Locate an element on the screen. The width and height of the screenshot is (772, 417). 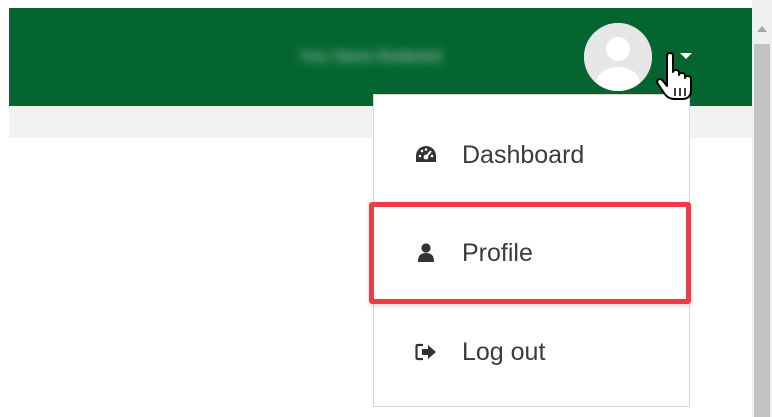
scrollbar-thumb is located at coordinates (762, 230).